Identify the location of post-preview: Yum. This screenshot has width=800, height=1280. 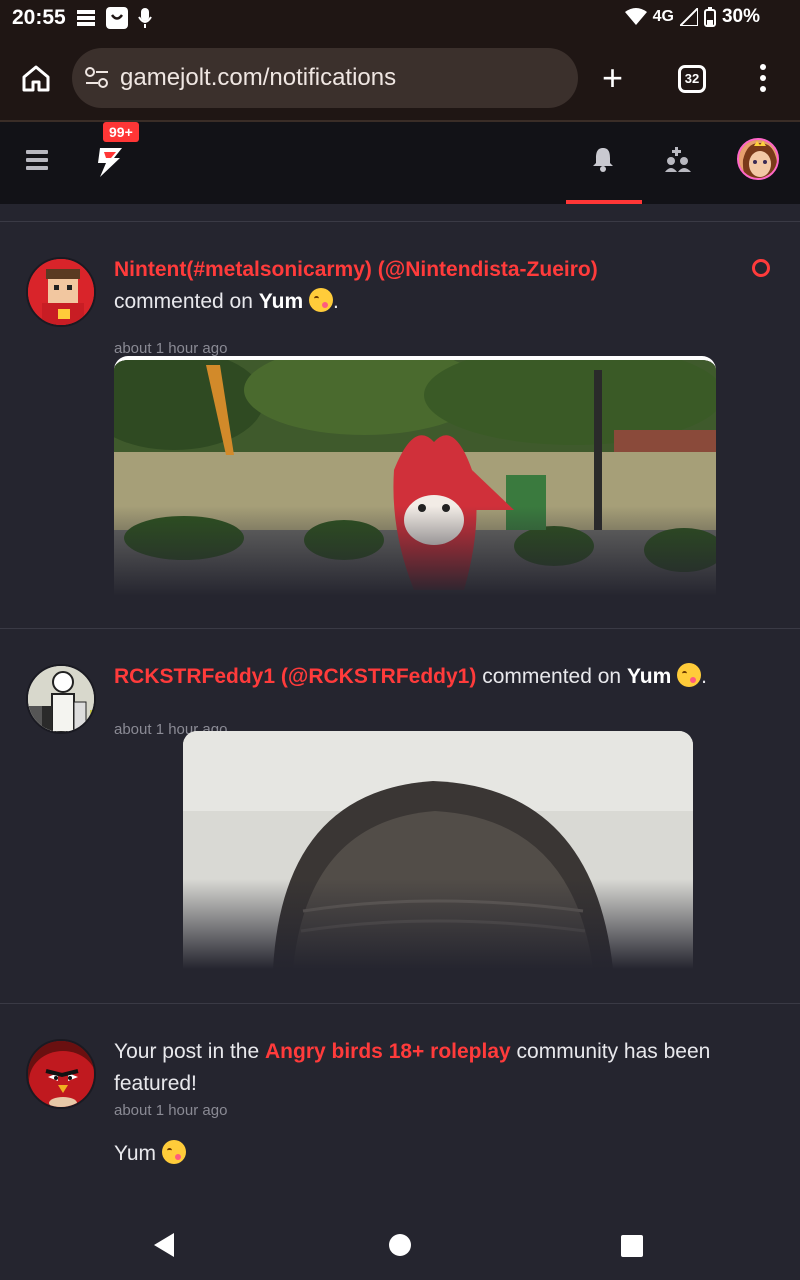
(150, 1154).